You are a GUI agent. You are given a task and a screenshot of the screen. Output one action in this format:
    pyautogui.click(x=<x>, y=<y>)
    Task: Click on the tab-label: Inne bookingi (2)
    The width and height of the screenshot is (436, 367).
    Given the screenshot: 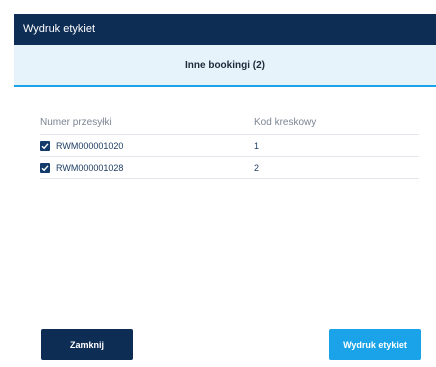 What is the action you would take?
    pyautogui.click(x=225, y=65)
    